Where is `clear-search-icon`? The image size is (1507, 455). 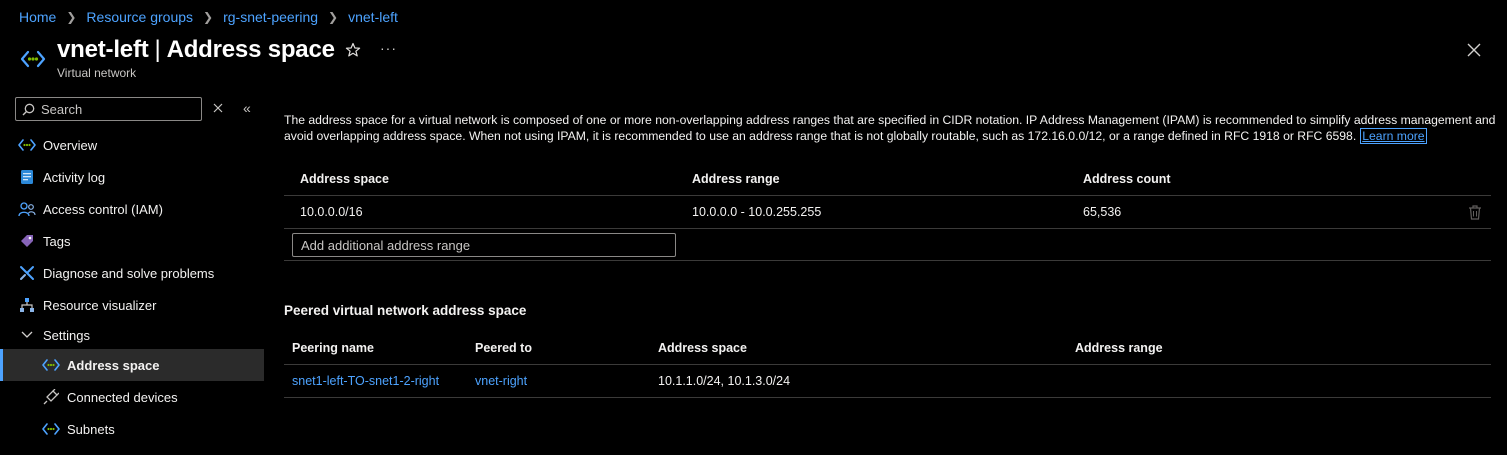
clear-search-icon is located at coordinates (218, 108).